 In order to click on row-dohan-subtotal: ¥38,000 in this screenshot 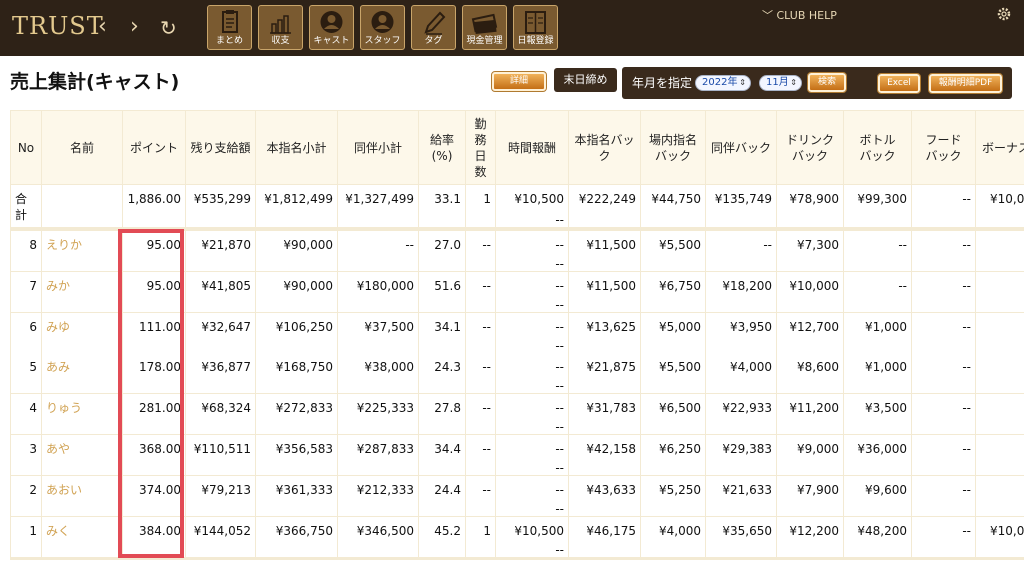, I will do `click(378, 373)`.